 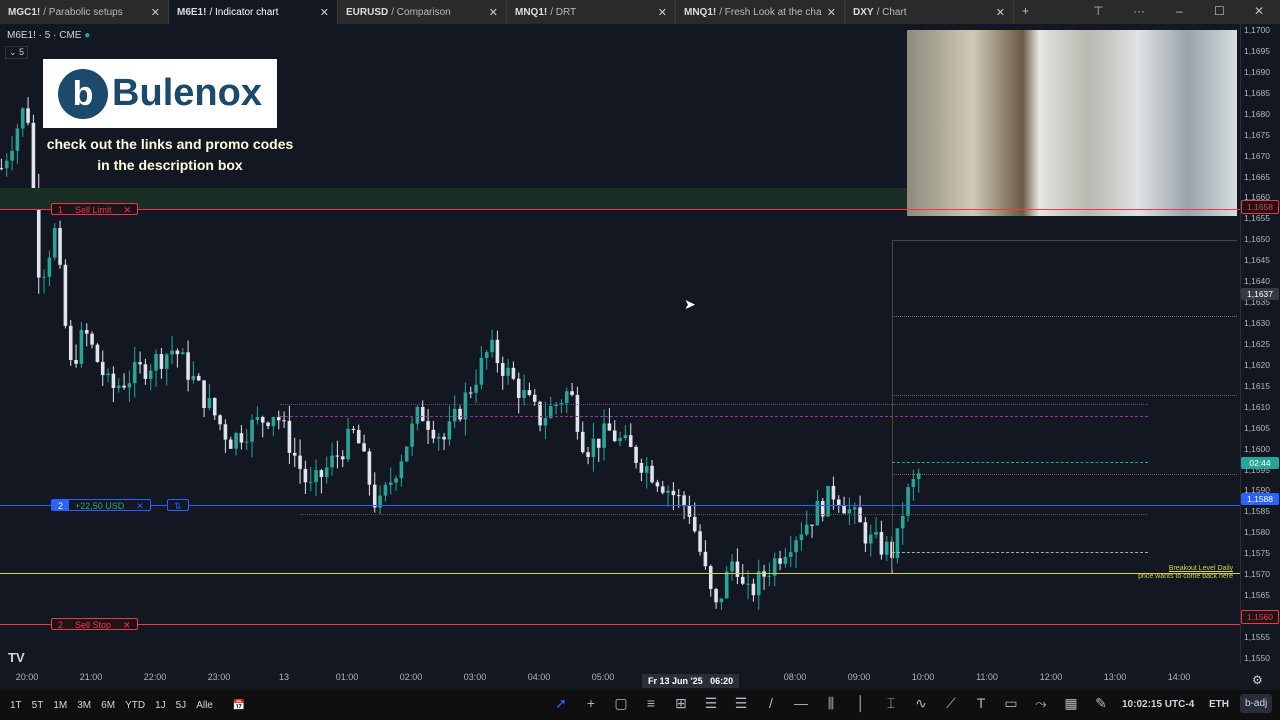 What do you see at coordinates (1098, 11) in the screenshot?
I see `layout-icon: ⊤` at bounding box center [1098, 11].